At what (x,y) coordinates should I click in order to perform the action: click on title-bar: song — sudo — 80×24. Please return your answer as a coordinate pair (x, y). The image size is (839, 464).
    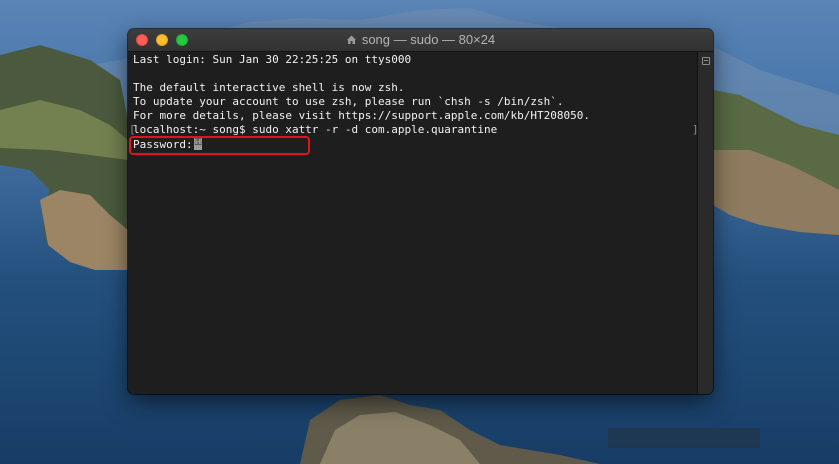
    Looking at the image, I should click on (420, 40).